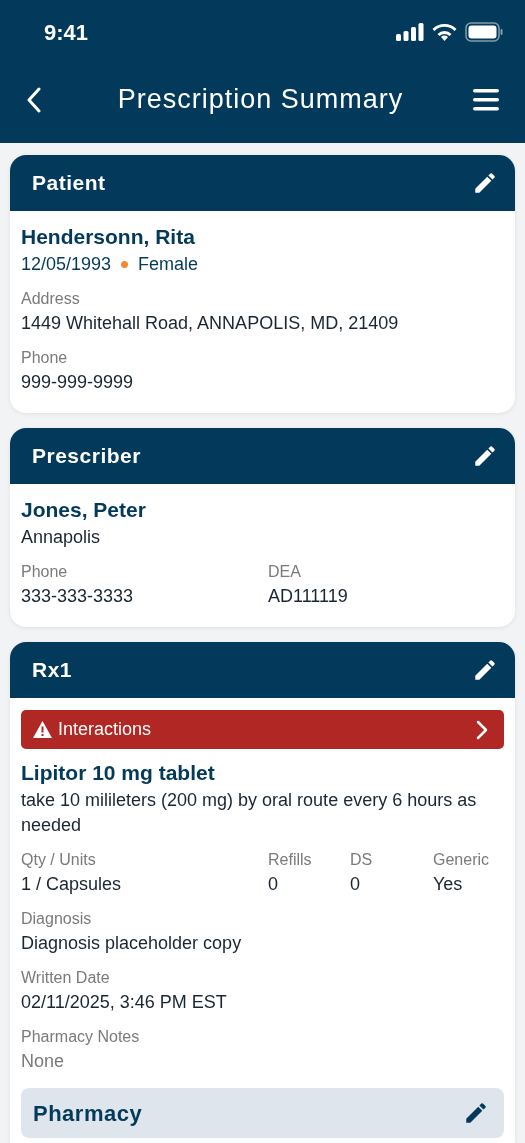 This screenshot has width=525, height=1143. What do you see at coordinates (249, 813) in the screenshot?
I see `detail-text: take 10 milileters (200 mg) by oral route every 6 hours as needed` at bounding box center [249, 813].